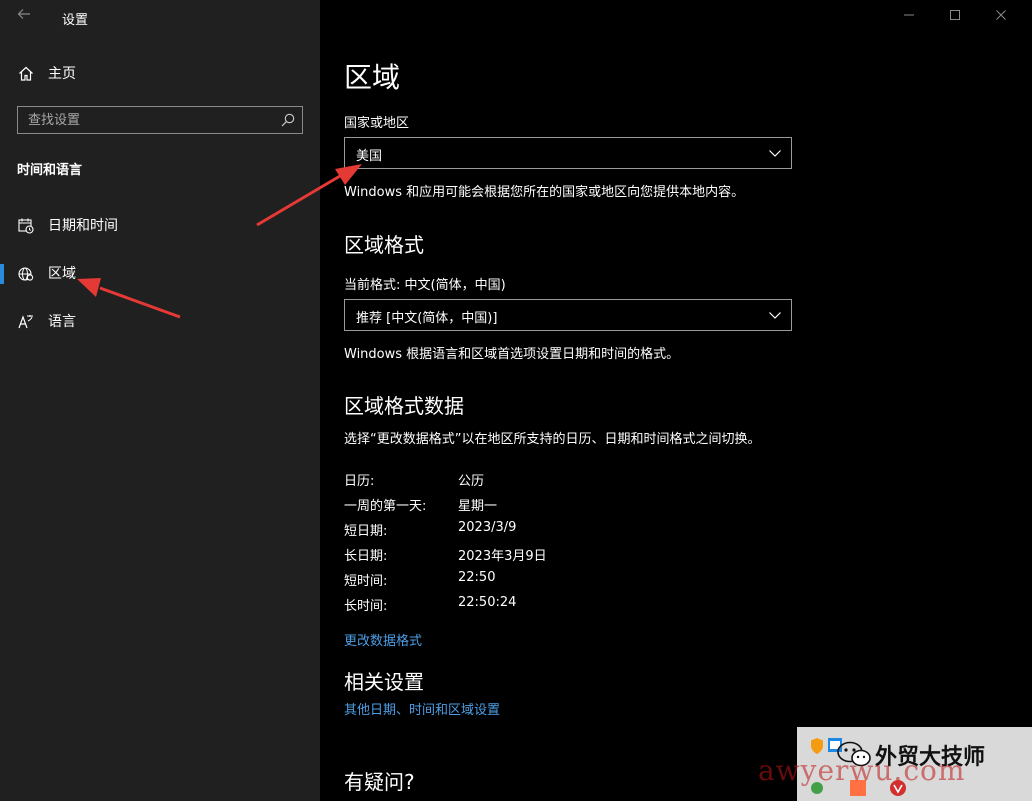 This screenshot has width=1032, height=801. Describe the element at coordinates (862, 770) in the screenshot. I see `watermark-url: awyerwu.com` at that location.